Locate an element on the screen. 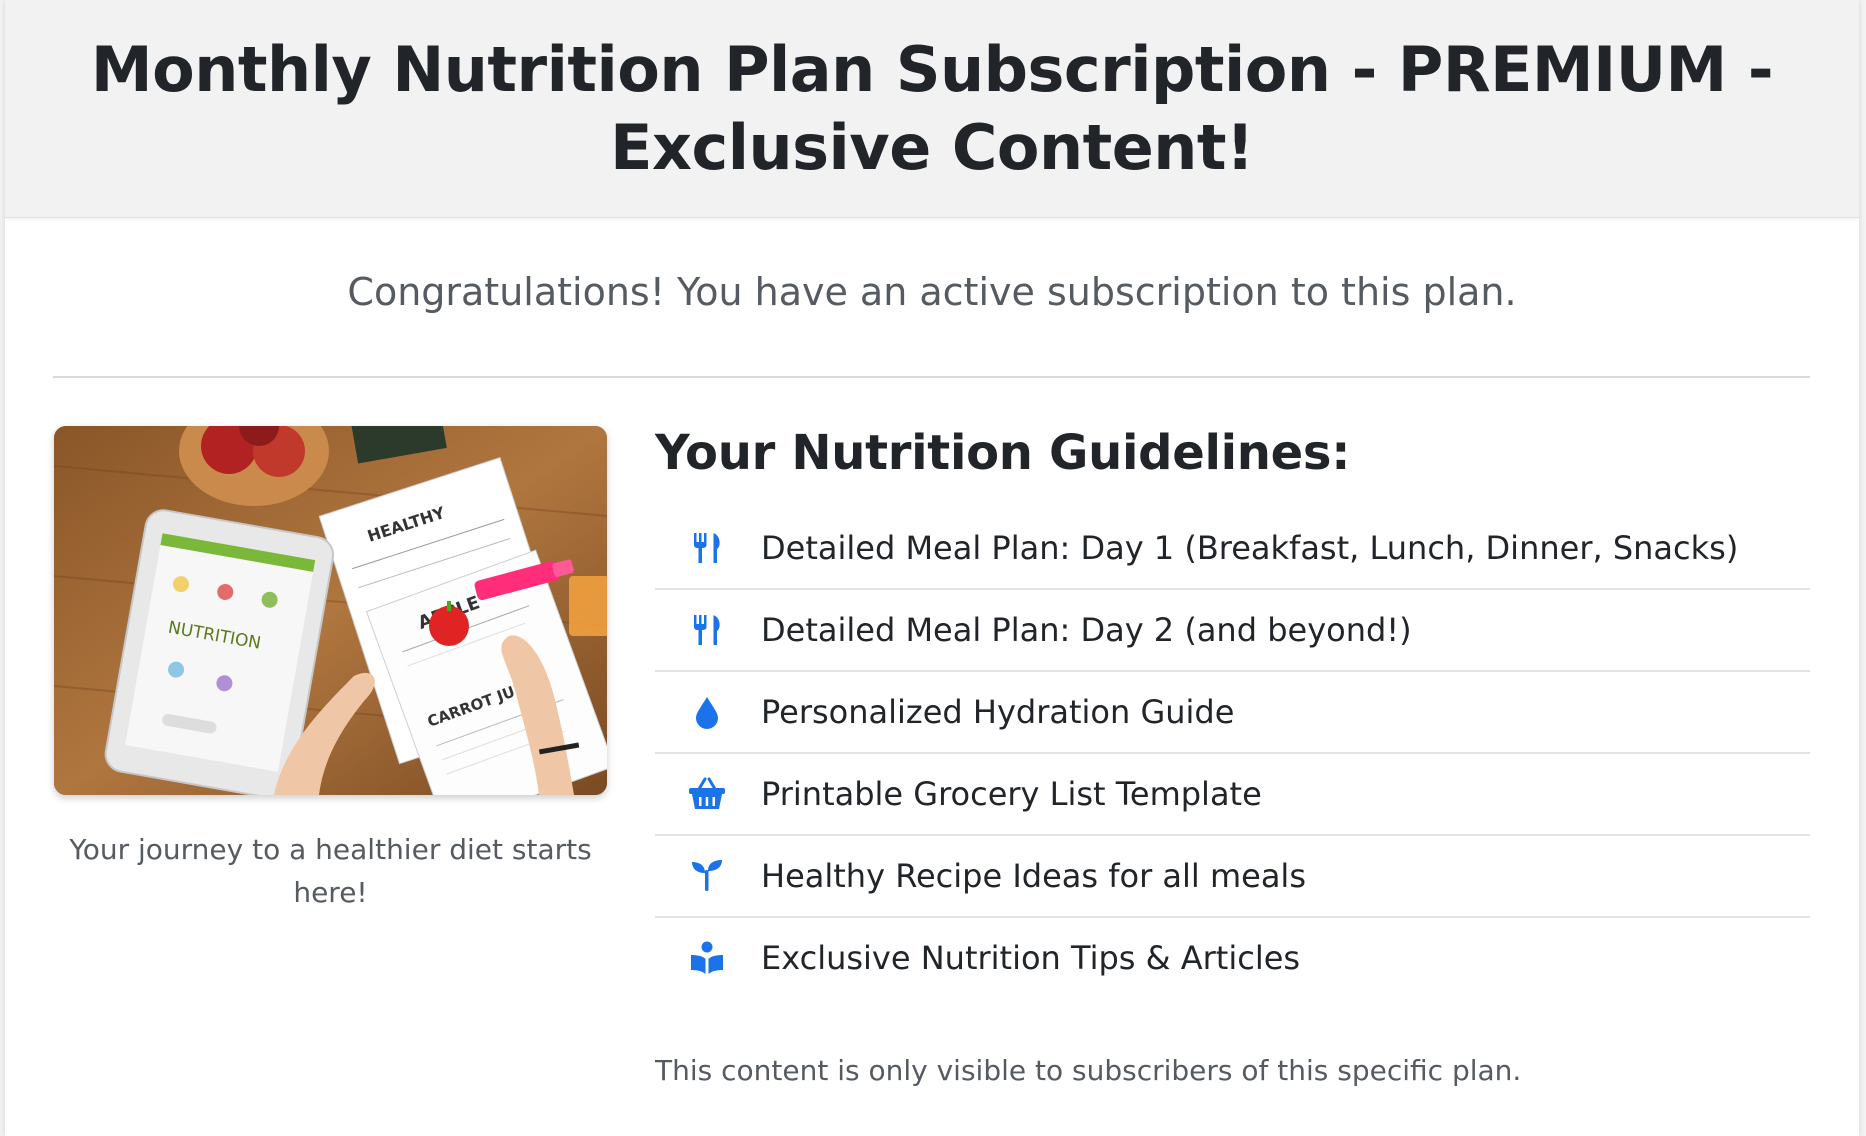  guideline-item-nutrition-tips: Exclusive Nutrition Tips & Articles is located at coordinates (1232, 958).